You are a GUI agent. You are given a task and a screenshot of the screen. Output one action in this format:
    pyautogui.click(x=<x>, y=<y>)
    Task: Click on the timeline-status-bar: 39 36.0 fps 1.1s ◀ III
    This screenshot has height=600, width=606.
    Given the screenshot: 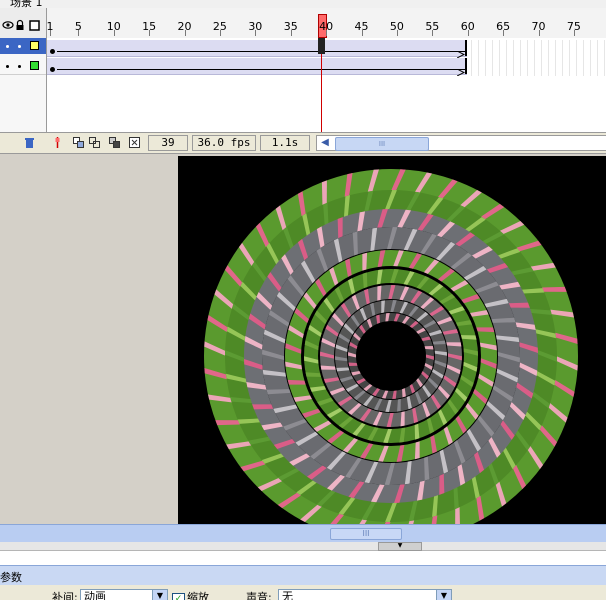 What is the action you would take?
    pyautogui.click(x=303, y=143)
    